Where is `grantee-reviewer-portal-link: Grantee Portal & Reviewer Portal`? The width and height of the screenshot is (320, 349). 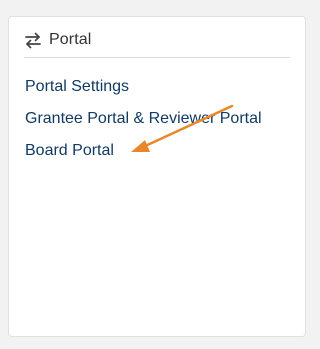
grantee-reviewer-portal-link: Grantee Portal & Reviewer Portal is located at coordinates (143, 124).